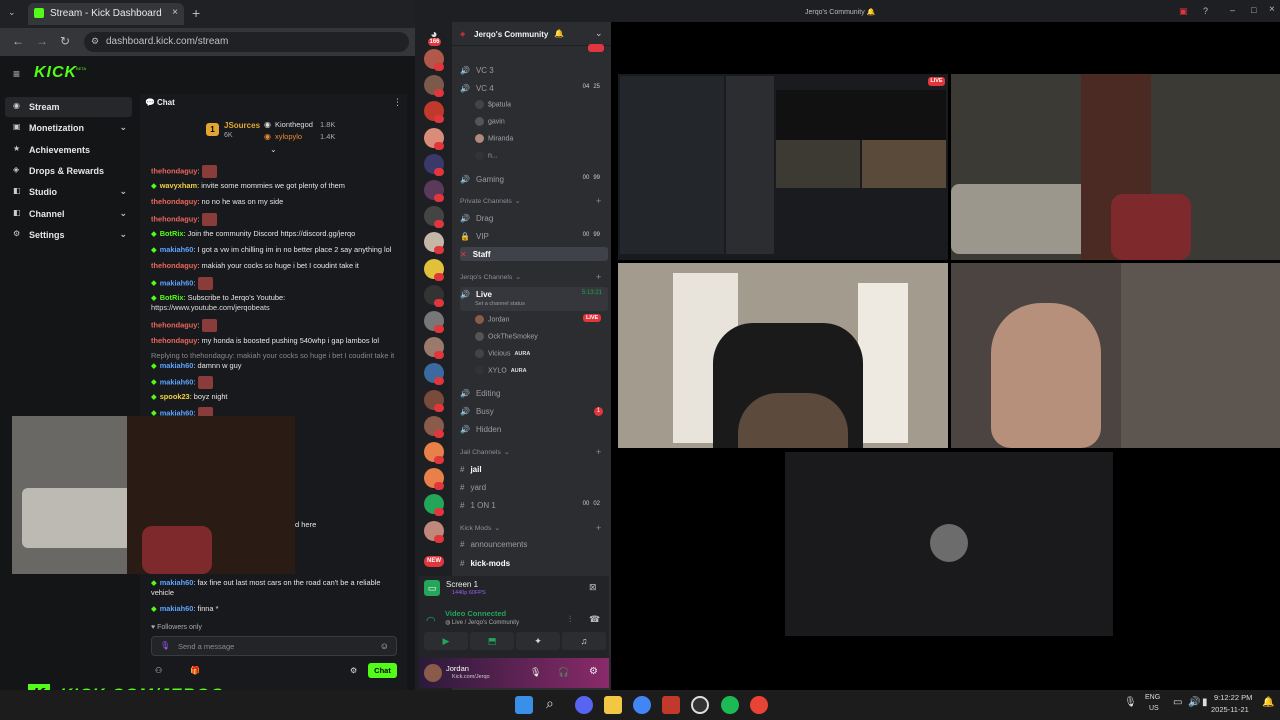  I want to click on chat-username: wavyxham, so click(178, 185).